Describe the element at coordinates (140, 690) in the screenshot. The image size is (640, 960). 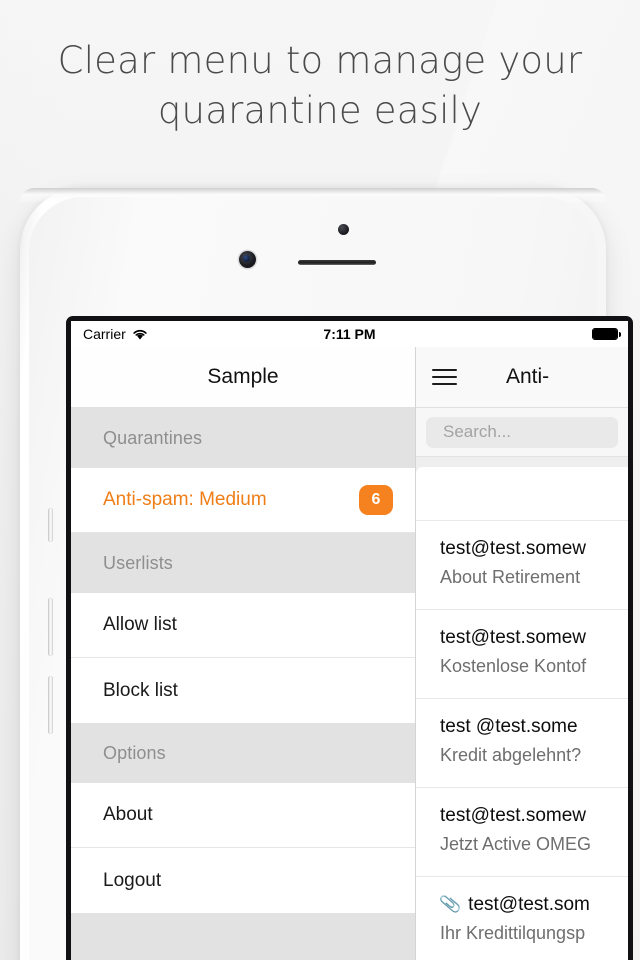
I see `sidebar-item-label: Block list` at that location.